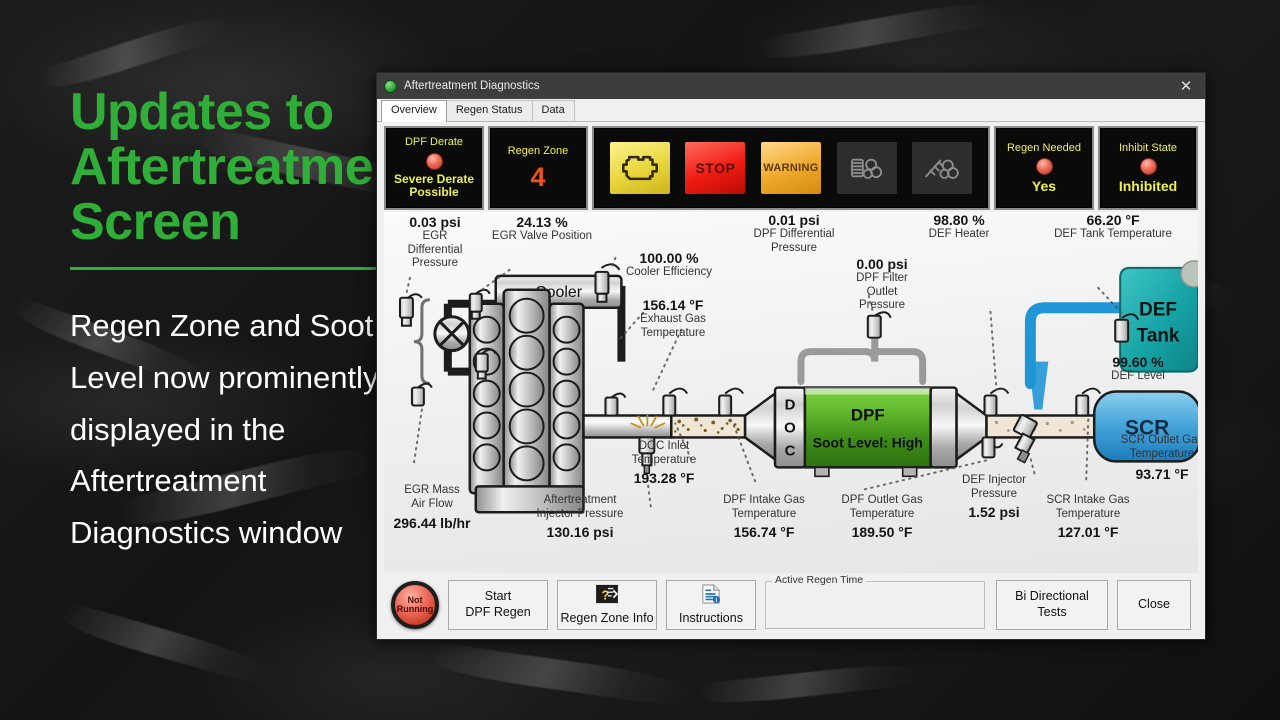 This screenshot has height=720, width=1280. I want to click on window-titlebar: Aftertreatment Diagnostics ✕, so click(791, 86).